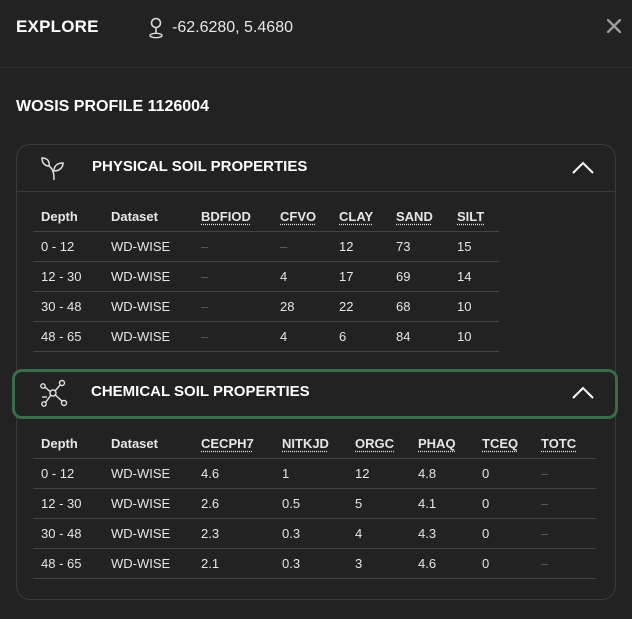 The height and width of the screenshot is (619, 632). What do you see at coordinates (442, 533) in the screenshot?
I see `cell: 4.3` at bounding box center [442, 533].